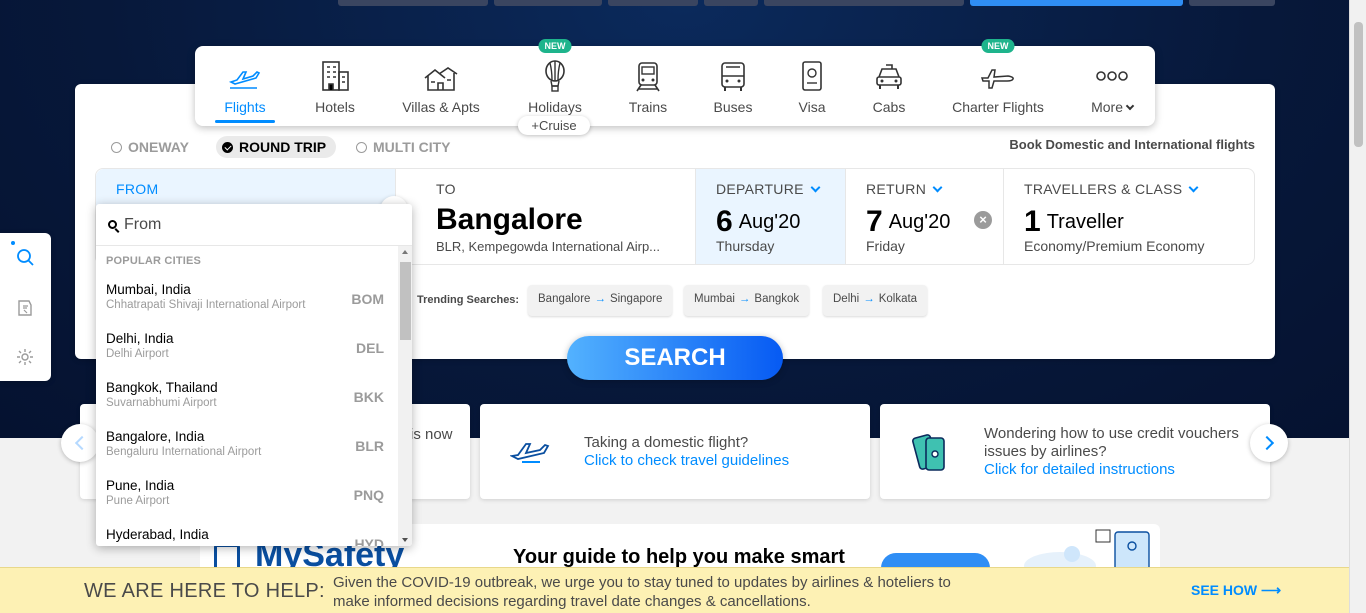 The height and width of the screenshot is (613, 1366). What do you see at coordinates (1111, 433) in the screenshot?
I see `info-card-text: Wondering how to use credit vouchers` at bounding box center [1111, 433].